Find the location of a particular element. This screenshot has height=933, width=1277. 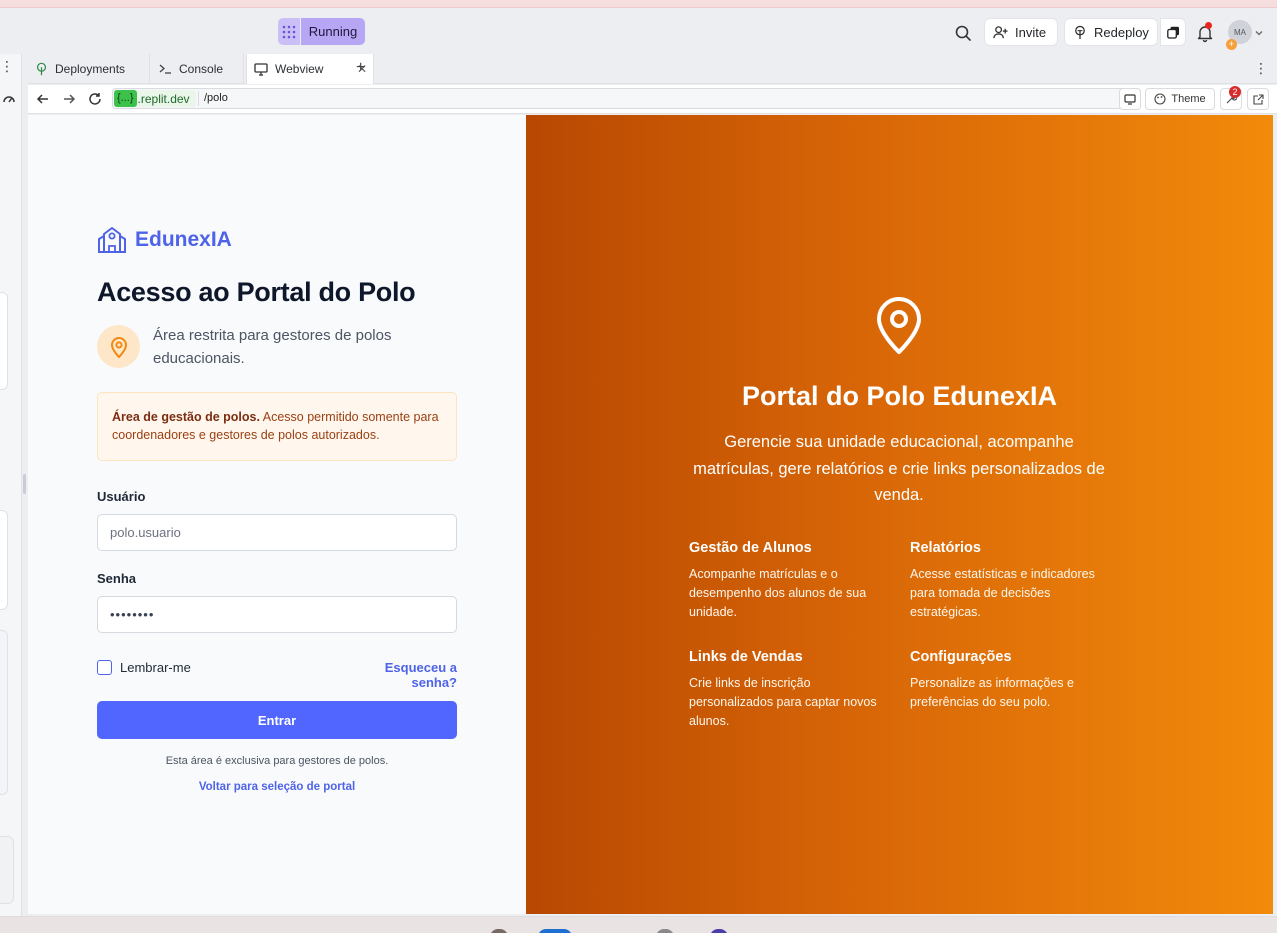

resize-handle is located at coordinates (24, 484).